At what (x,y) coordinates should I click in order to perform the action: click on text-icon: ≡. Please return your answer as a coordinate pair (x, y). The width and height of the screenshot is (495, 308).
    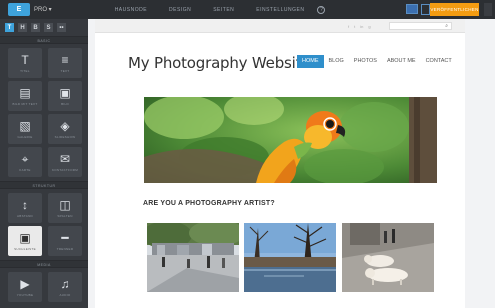
    Looking at the image, I should click on (65, 59).